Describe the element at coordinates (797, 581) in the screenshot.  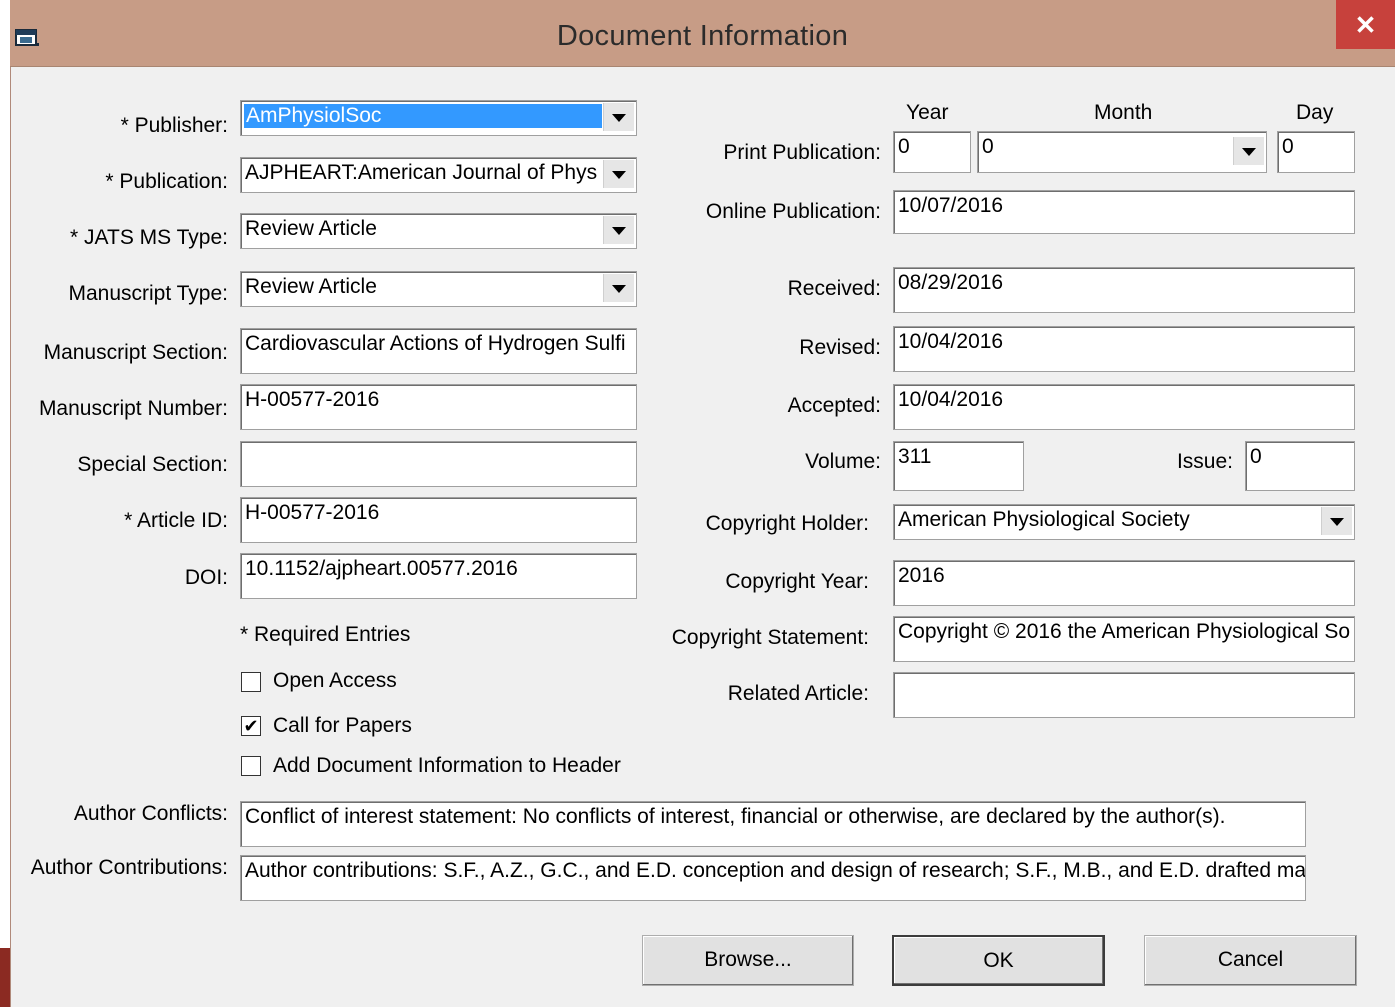
I see `copyright-year-label: Copyright Year:` at that location.